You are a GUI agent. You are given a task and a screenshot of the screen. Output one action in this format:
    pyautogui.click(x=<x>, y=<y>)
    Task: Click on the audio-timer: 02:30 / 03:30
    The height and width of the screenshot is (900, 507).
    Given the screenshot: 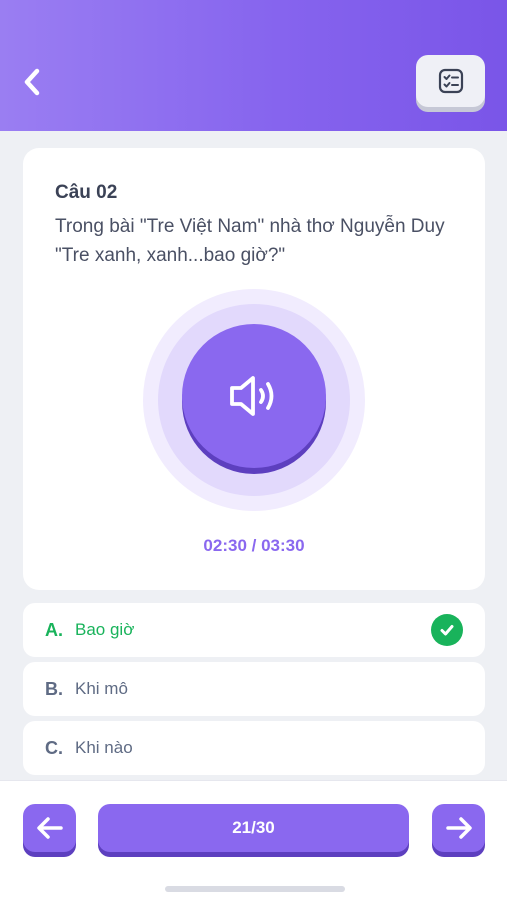 What is the action you would take?
    pyautogui.click(x=254, y=545)
    